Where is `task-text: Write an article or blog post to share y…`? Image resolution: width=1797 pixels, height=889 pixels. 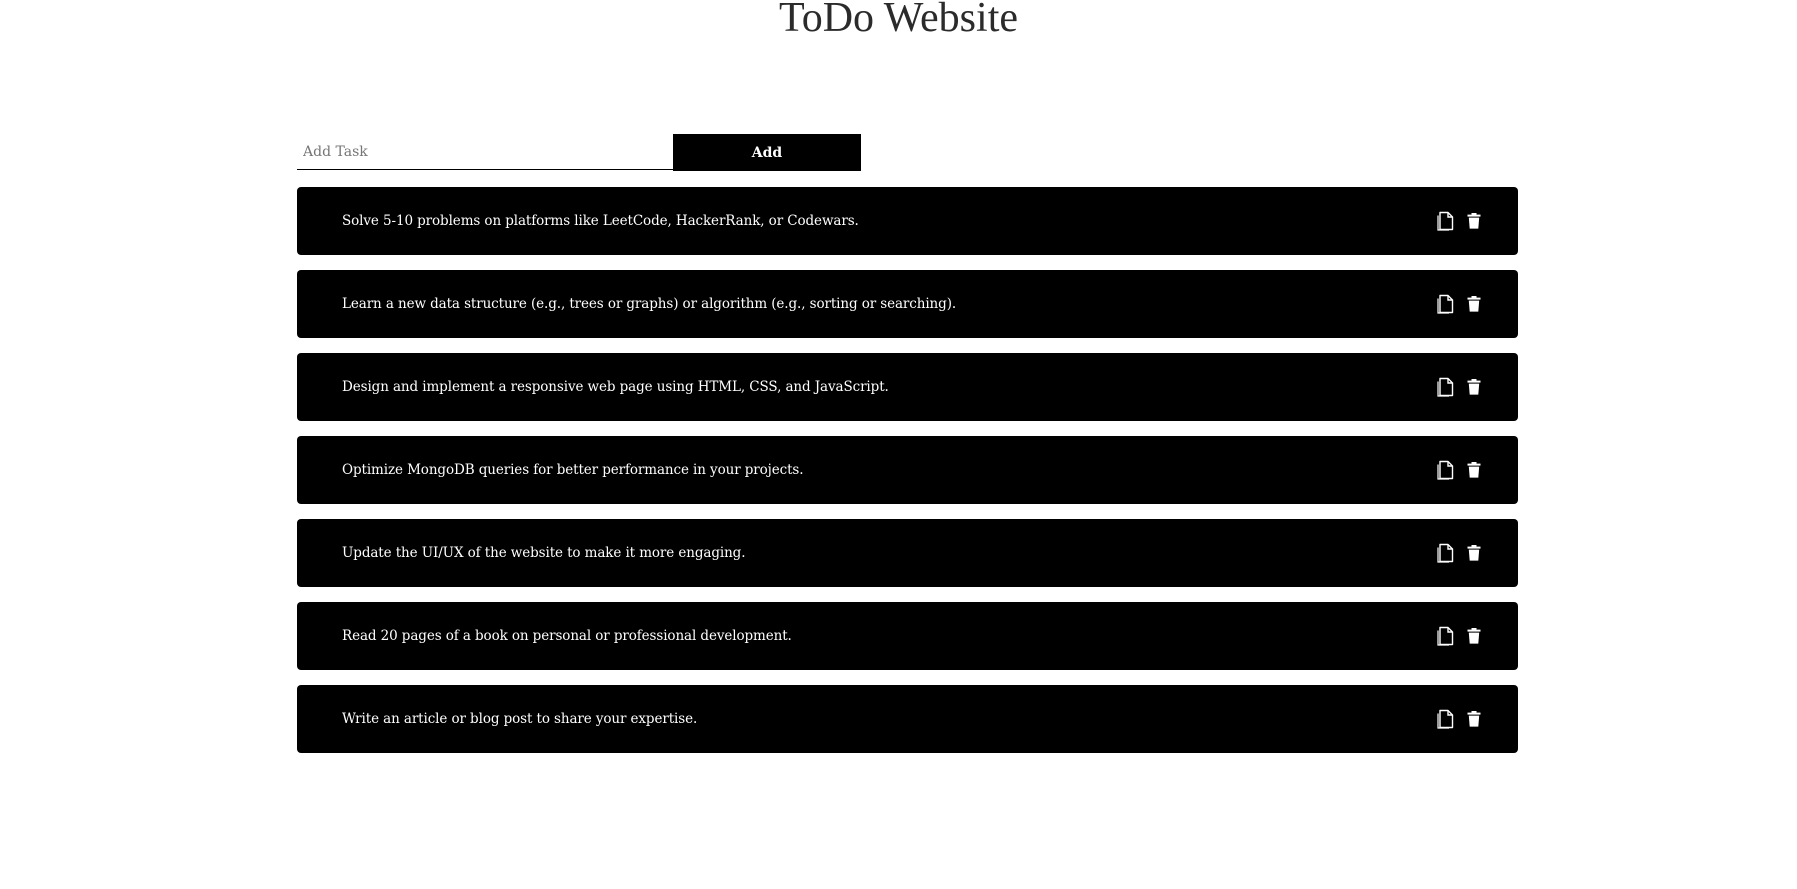 task-text: Write an article or blog post to share y… is located at coordinates (520, 719).